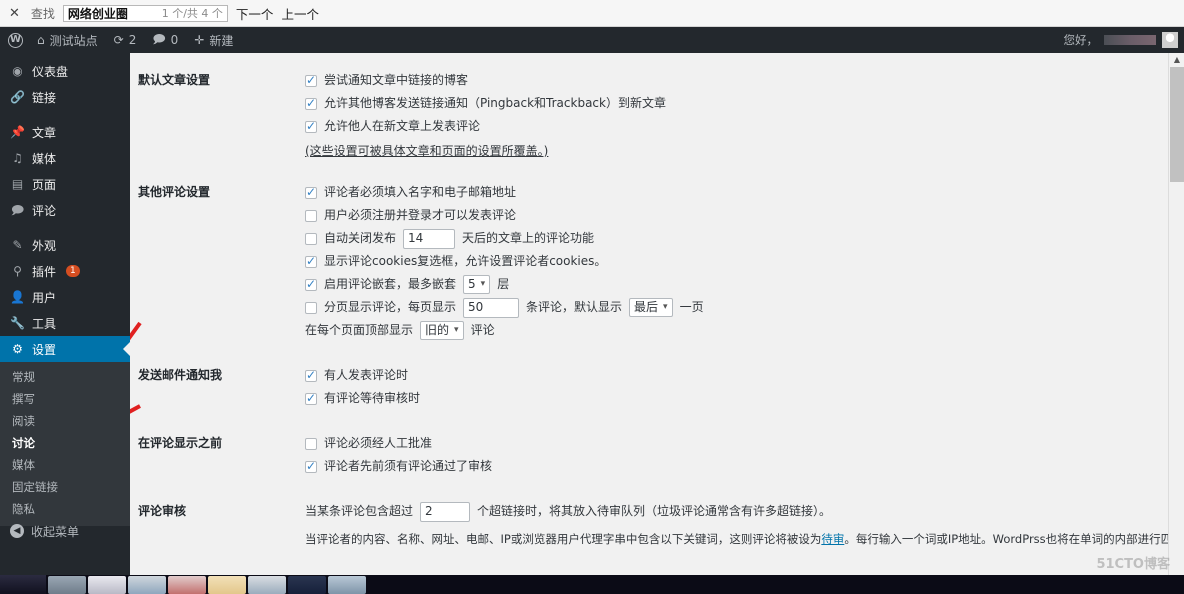 The height and width of the screenshot is (594, 1184). What do you see at coordinates (65, 399) in the screenshot?
I see `submenu-item-writing: 撰写` at bounding box center [65, 399].